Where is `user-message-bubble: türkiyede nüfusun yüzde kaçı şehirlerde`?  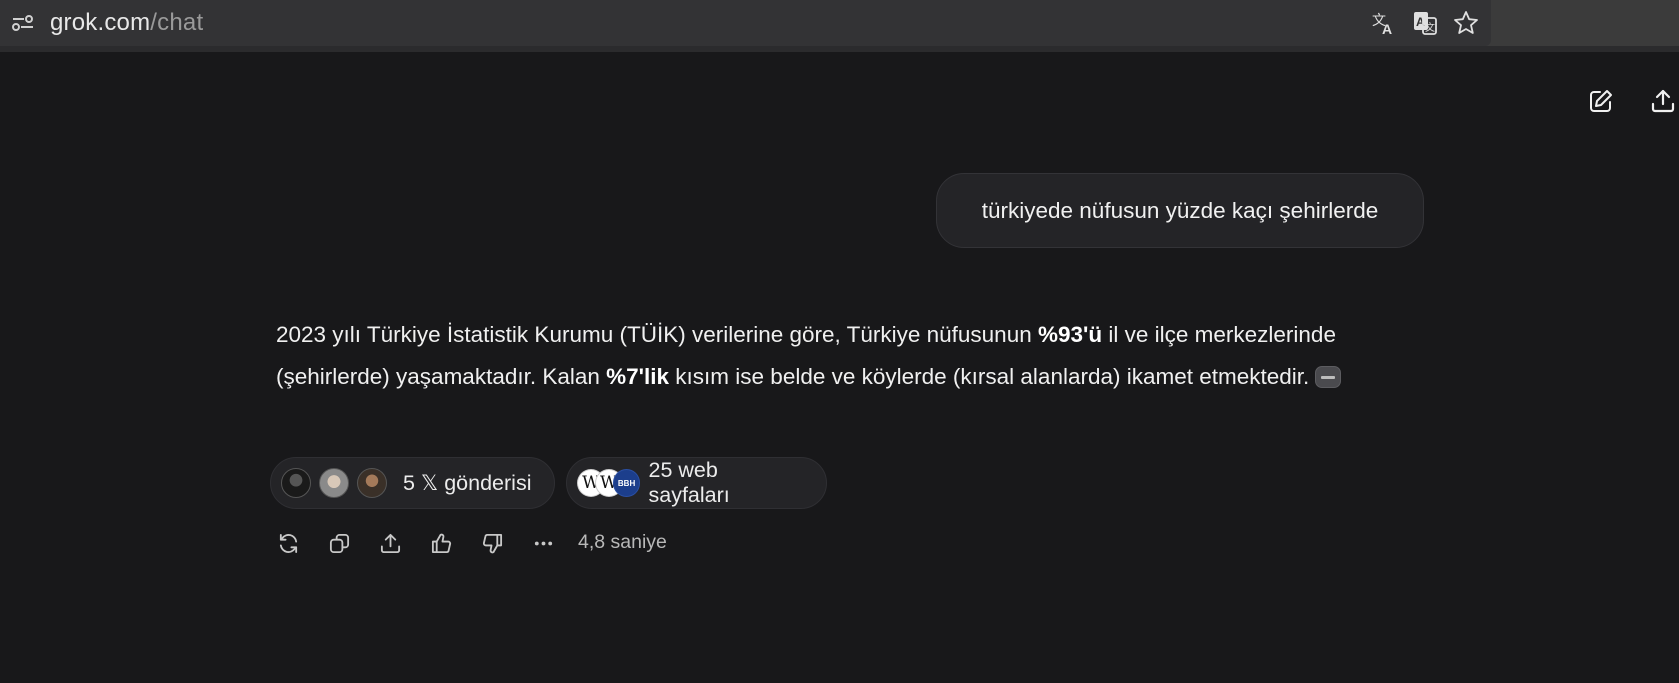 user-message-bubble: türkiyede nüfusun yüzde kaçı şehirlerde is located at coordinates (1180, 210).